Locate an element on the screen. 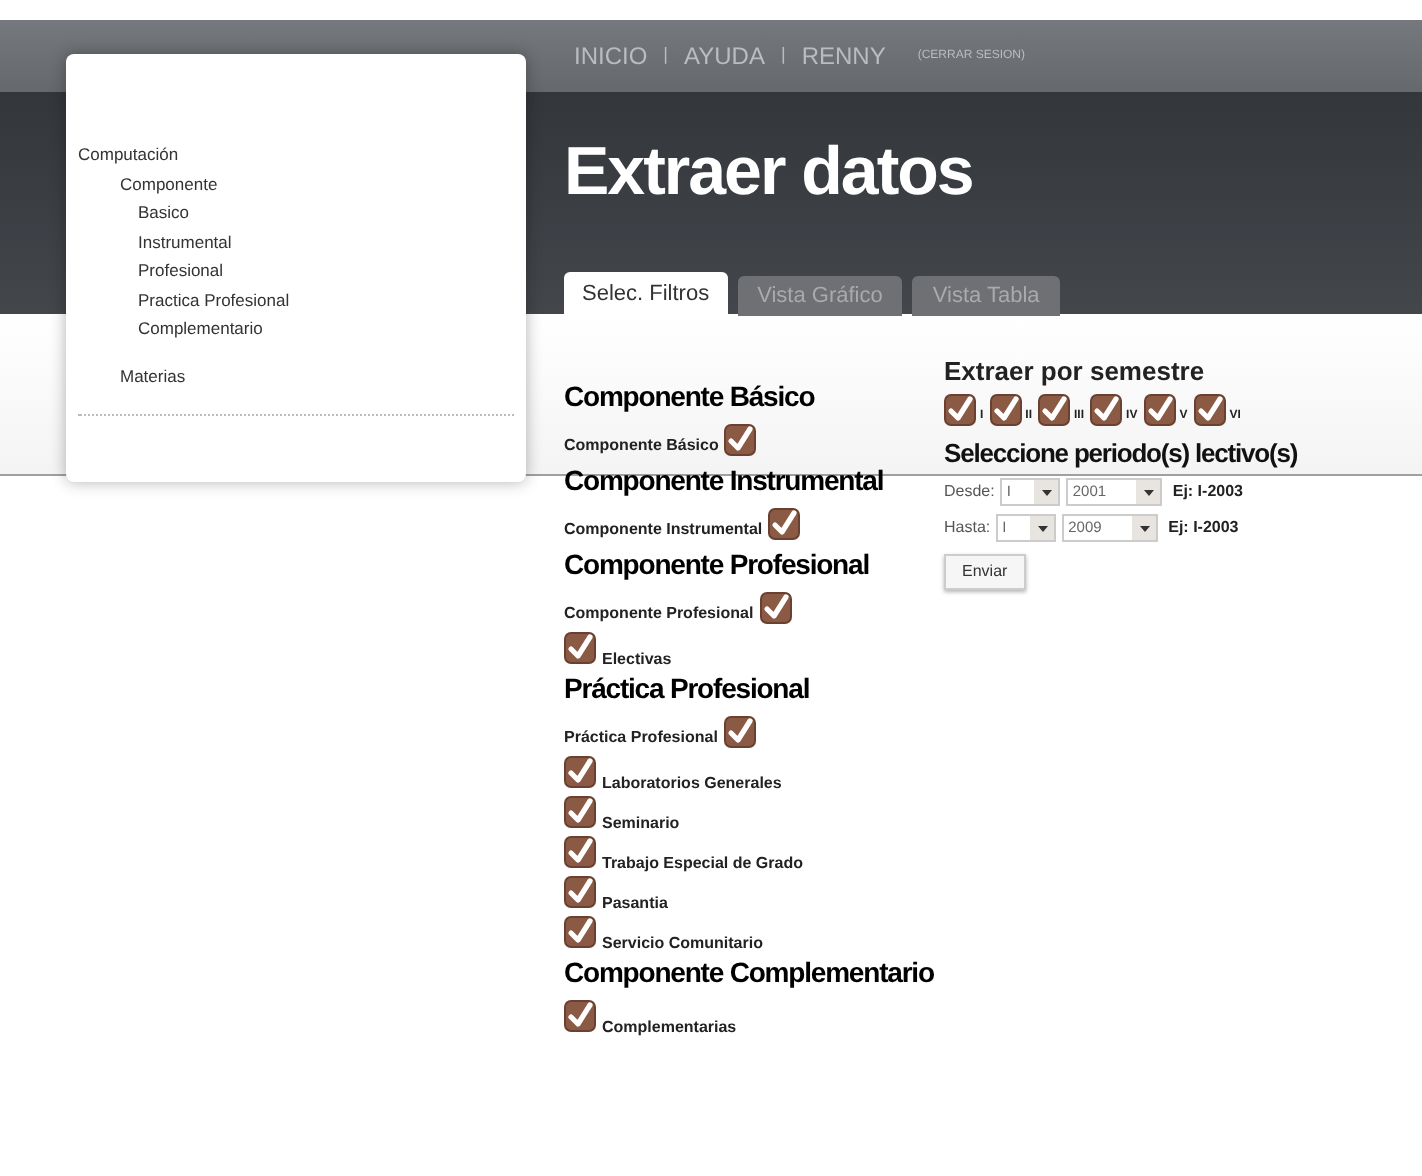 Image resolution: width=1422 pixels, height=1176 pixels. checkbox-label: Servicio Comunitario is located at coordinates (682, 944).